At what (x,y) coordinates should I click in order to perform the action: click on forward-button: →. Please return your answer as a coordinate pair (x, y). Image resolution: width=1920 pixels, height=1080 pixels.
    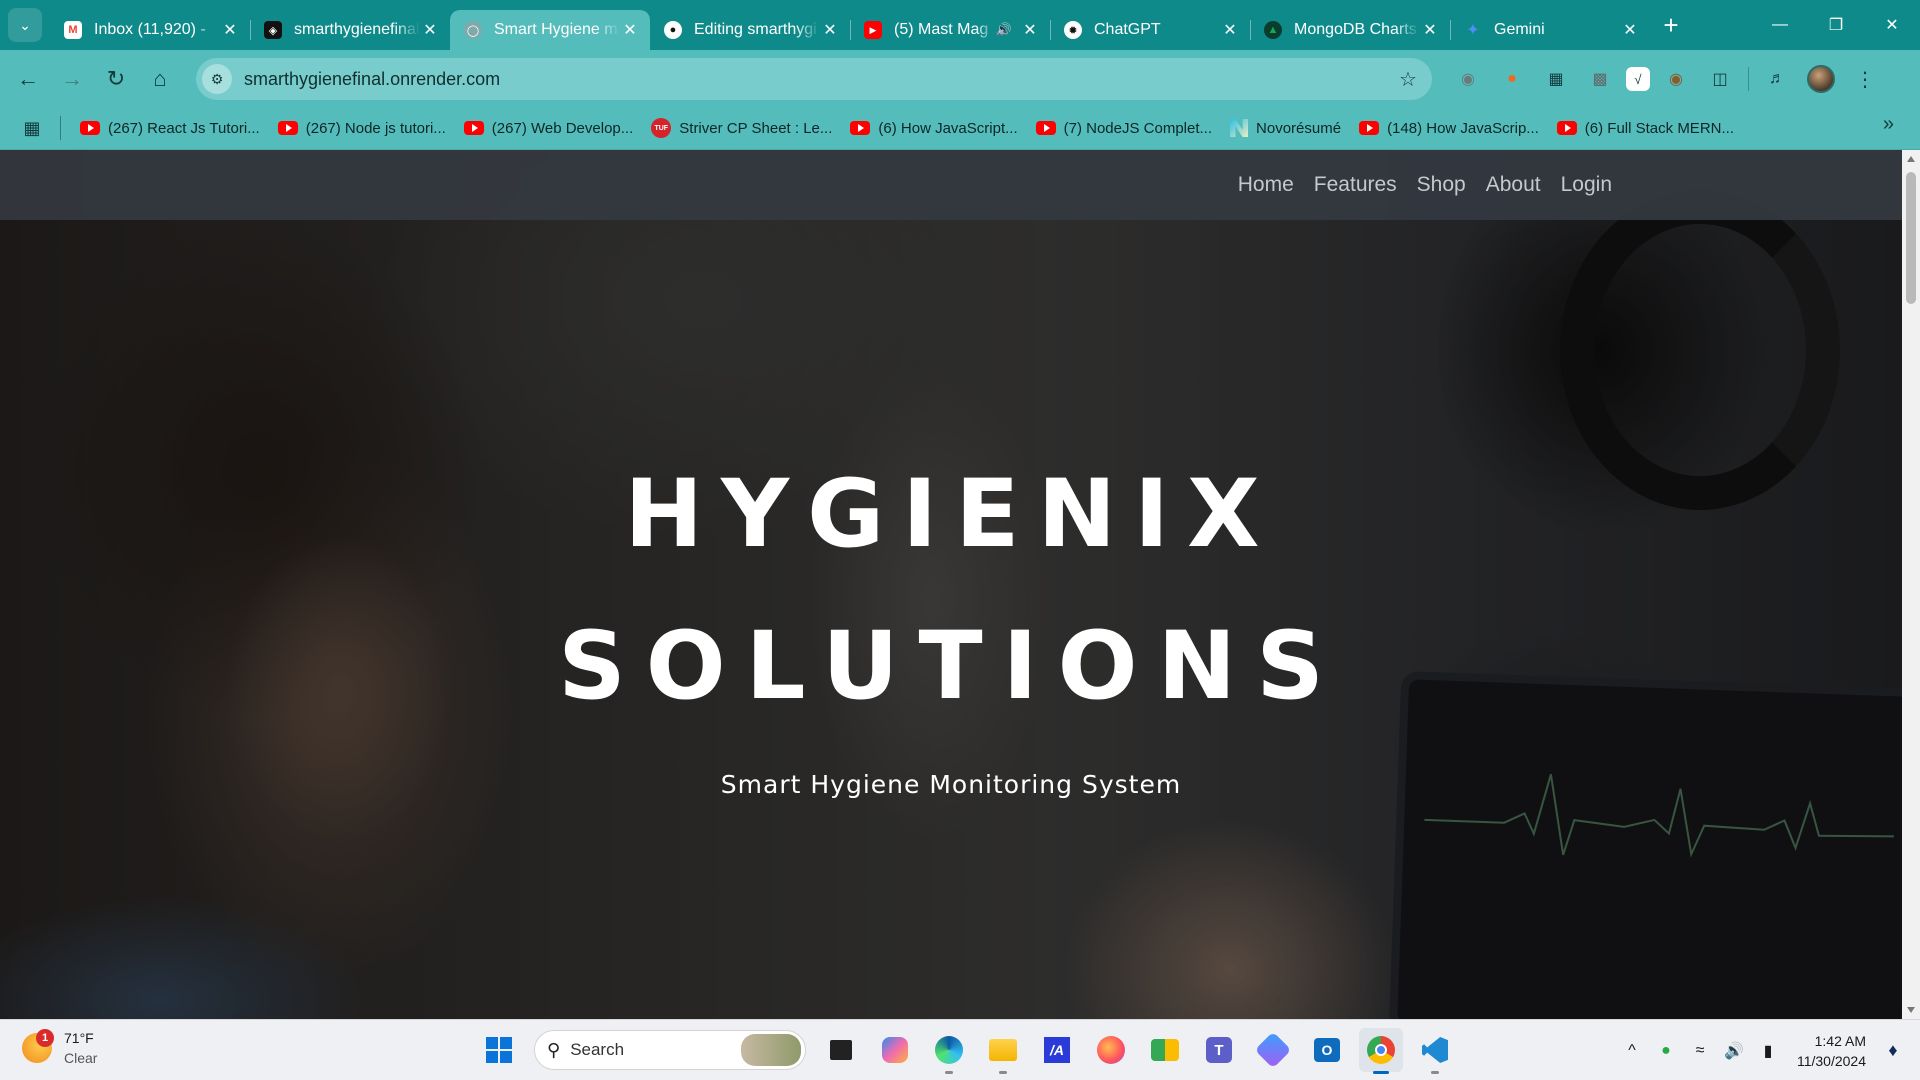
    Looking at the image, I should click on (72, 79).